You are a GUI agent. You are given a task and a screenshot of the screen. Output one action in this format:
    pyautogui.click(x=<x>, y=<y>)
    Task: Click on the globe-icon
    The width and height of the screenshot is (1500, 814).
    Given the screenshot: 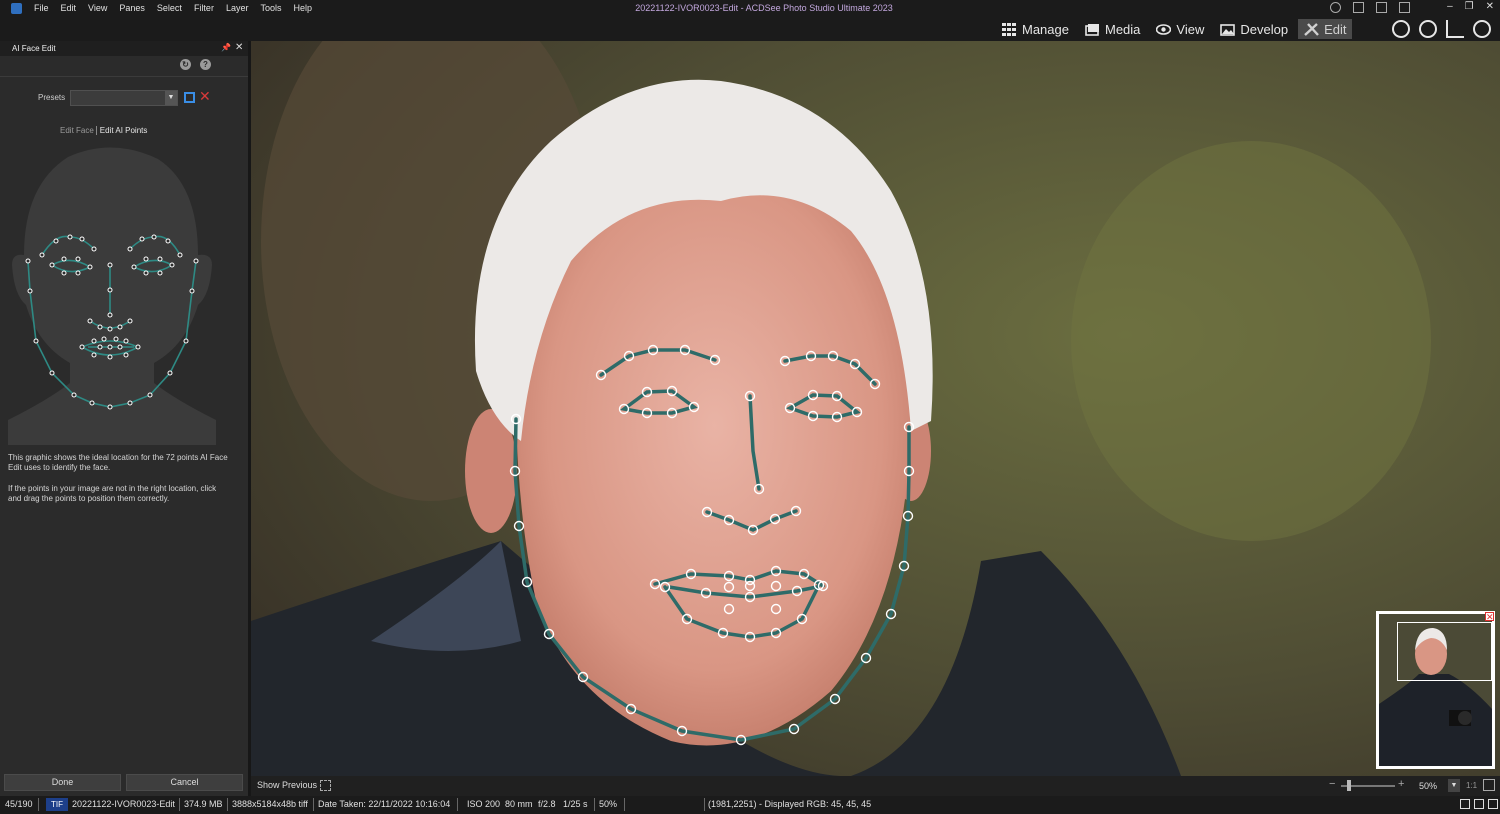 What is the action you would take?
    pyautogui.click(x=1401, y=29)
    